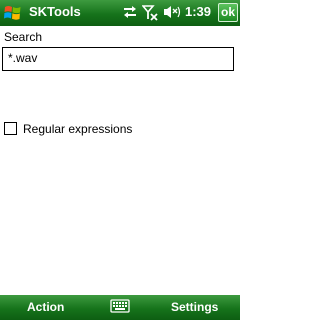 The height and width of the screenshot is (320, 320). What do you see at coordinates (120, 13) in the screenshot?
I see `title-bar: SKTools 1:39 ok` at bounding box center [120, 13].